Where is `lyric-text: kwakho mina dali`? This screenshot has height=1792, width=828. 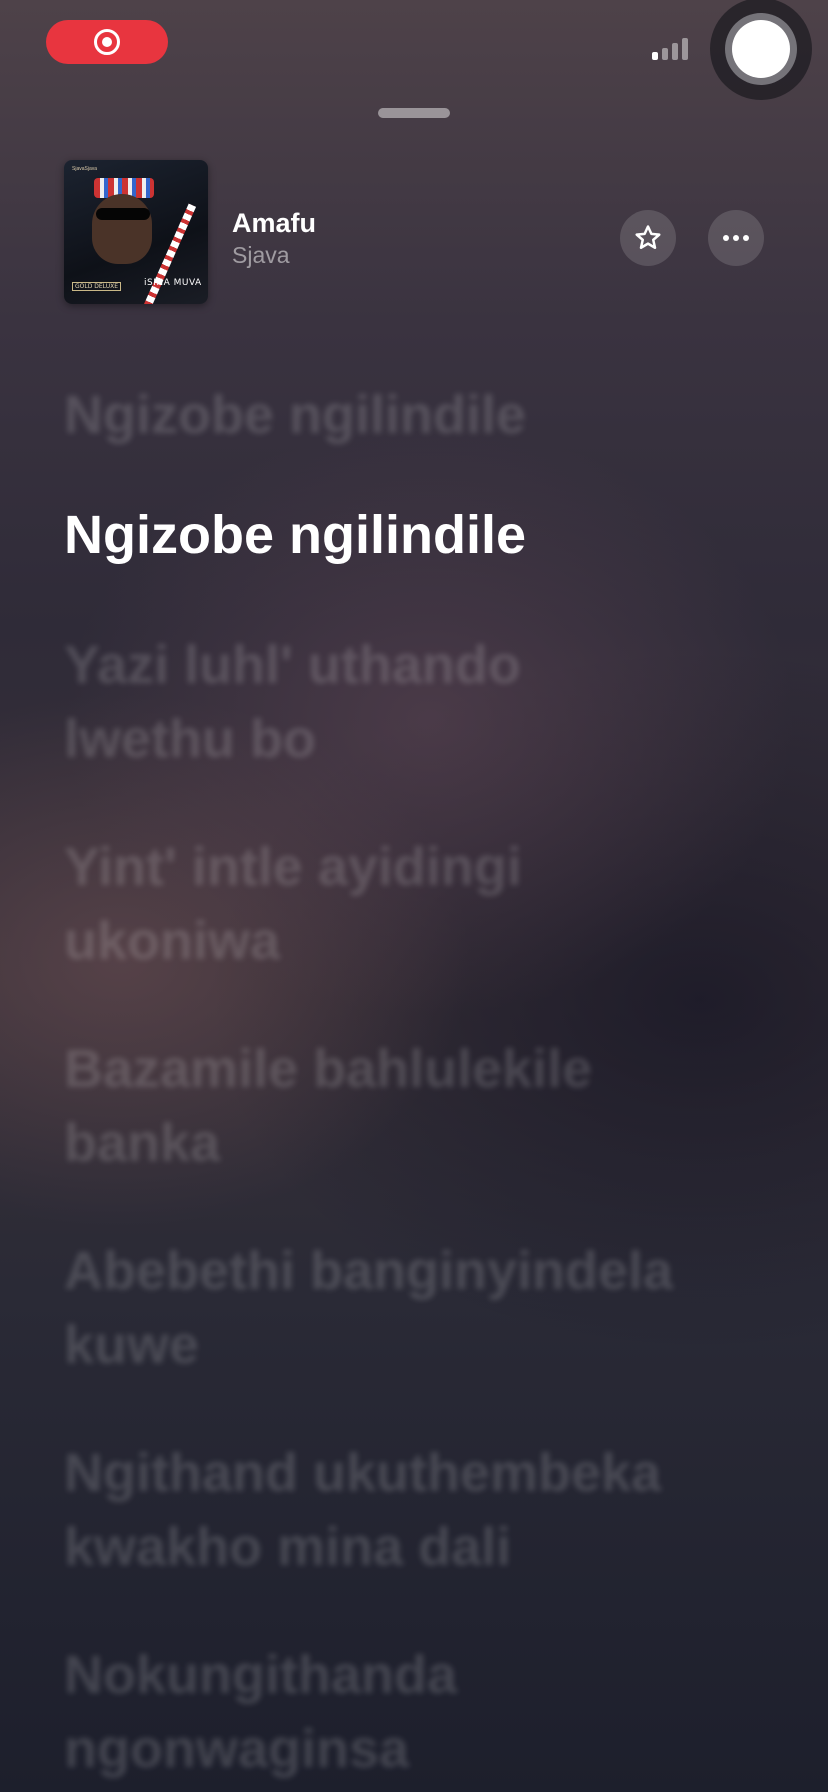
lyric-text: kwakho mina dali is located at coordinates (288, 1547).